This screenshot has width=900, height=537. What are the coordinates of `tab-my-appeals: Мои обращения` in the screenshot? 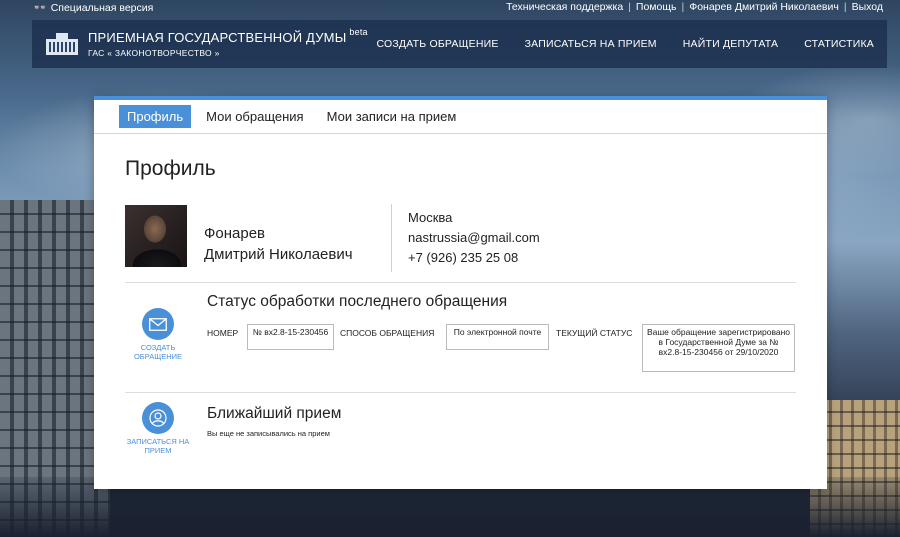 It's located at (254, 116).